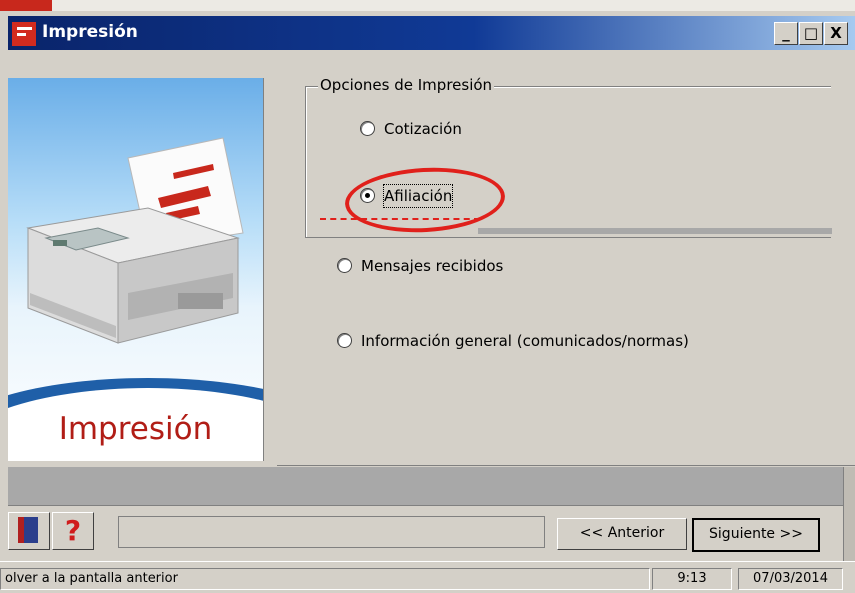 The width and height of the screenshot is (855, 593). Describe the element at coordinates (432, 266) in the screenshot. I see `radio-label: Mensajes recibidos` at that location.